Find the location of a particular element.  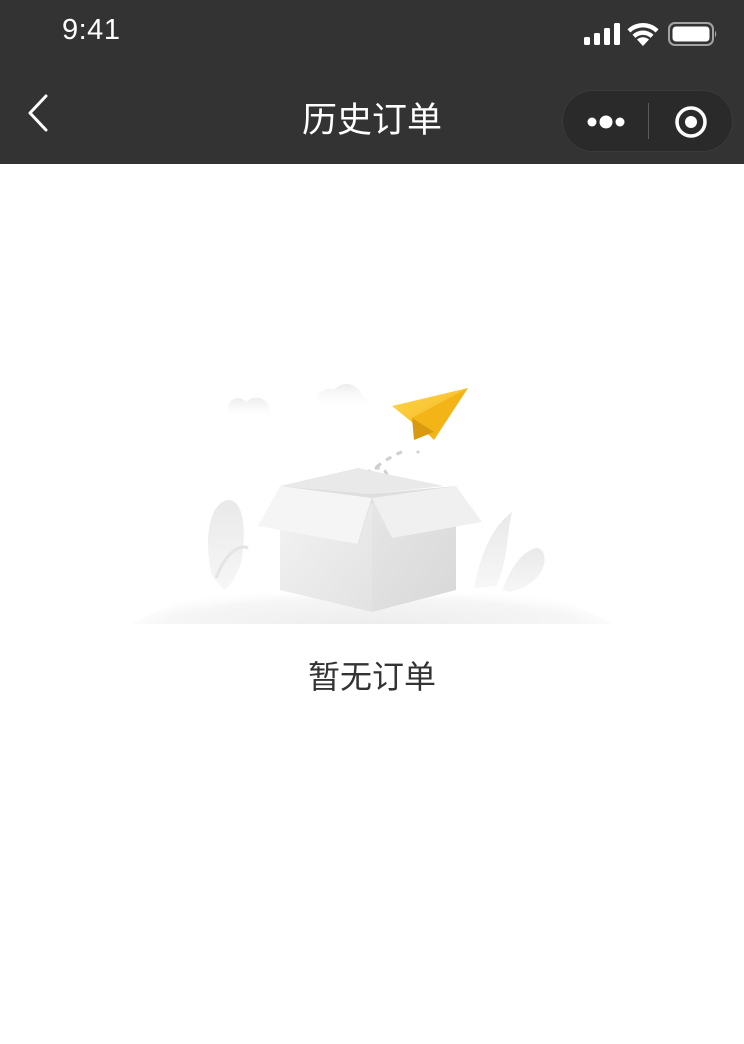

signal-icon is located at coordinates (602, 34).